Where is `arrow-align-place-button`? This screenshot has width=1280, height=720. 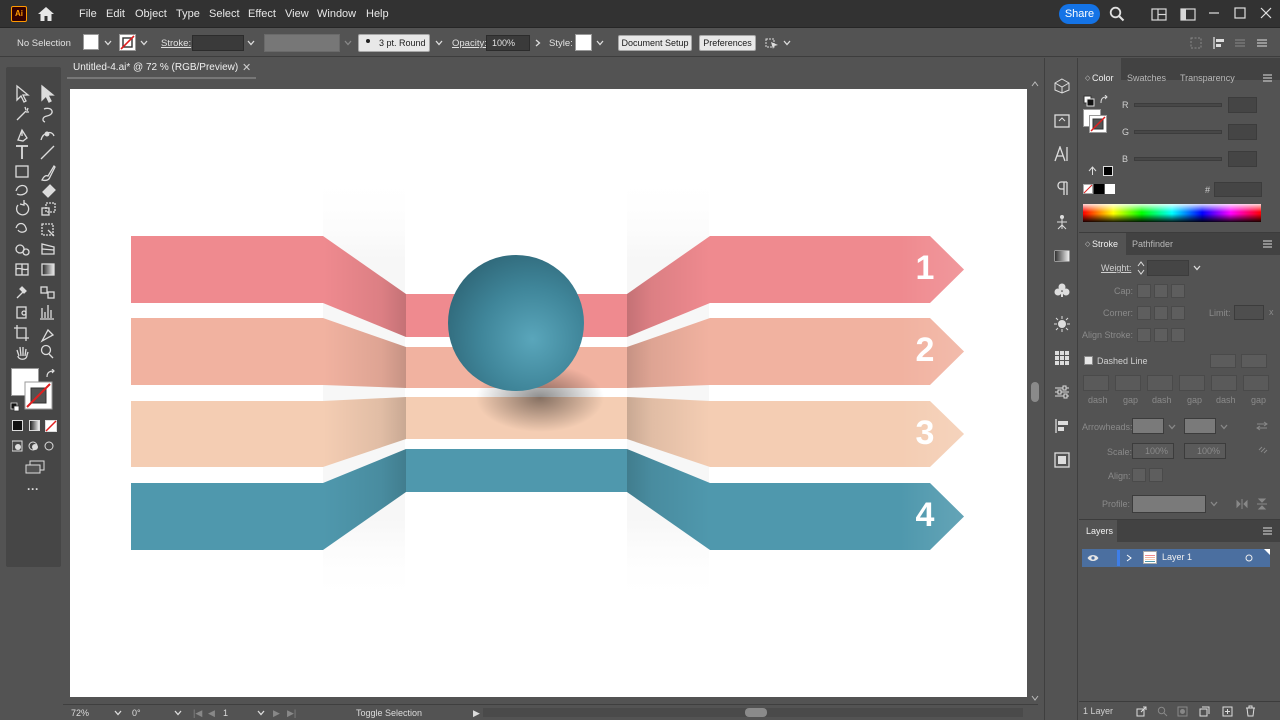 arrow-align-place-button is located at coordinates (1156, 475).